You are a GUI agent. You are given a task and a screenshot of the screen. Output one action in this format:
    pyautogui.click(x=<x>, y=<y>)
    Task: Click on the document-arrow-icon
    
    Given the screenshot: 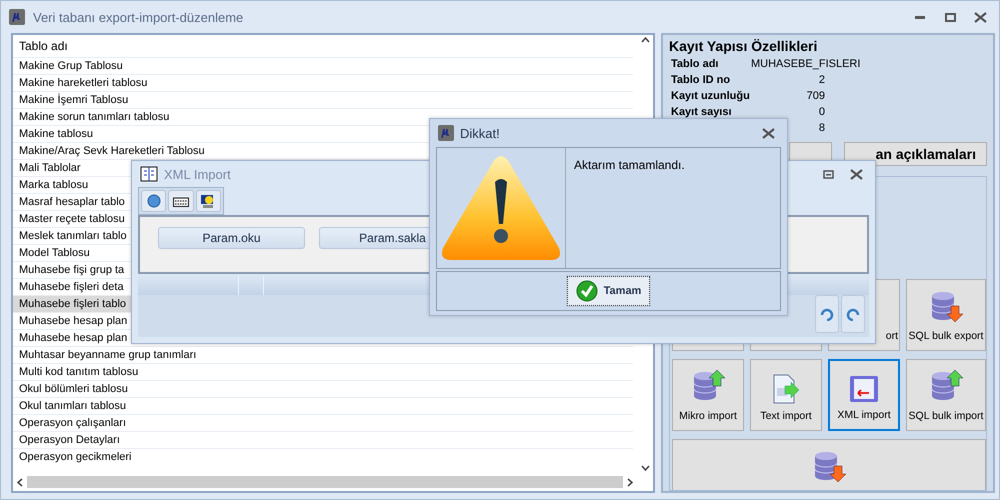 What is the action you would take?
    pyautogui.click(x=786, y=389)
    